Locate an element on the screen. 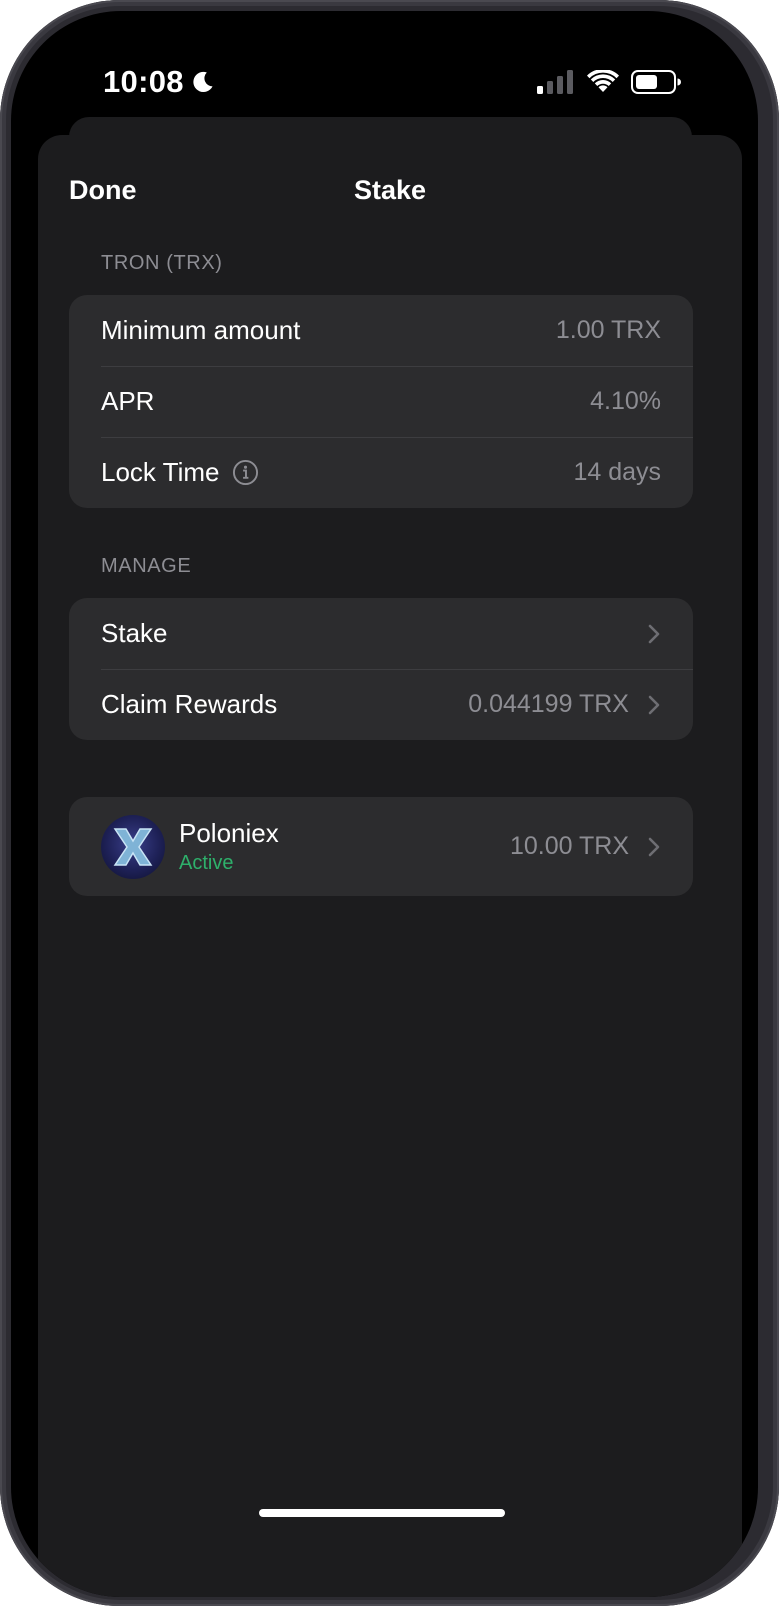 The height and width of the screenshot is (1608, 781). nav-title: Stake is located at coordinates (390, 190).